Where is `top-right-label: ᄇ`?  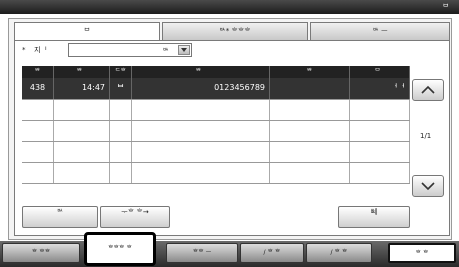 top-right-label: ᄇ is located at coordinates (445, 7).